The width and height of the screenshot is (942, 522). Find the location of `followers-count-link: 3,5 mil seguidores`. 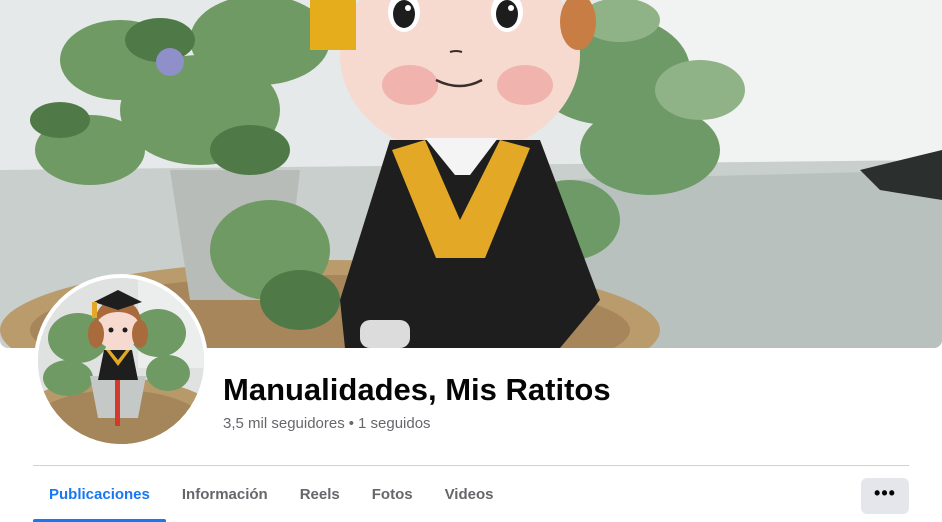

followers-count-link: 3,5 mil seguidores is located at coordinates (284, 423).